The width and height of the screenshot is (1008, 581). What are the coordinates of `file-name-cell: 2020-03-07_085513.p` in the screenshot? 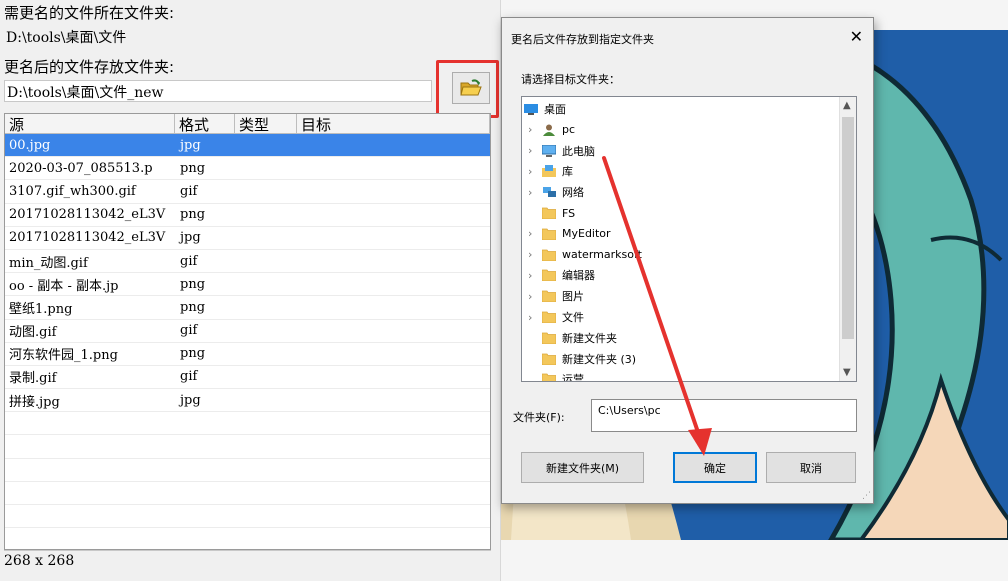 It's located at (81, 168).